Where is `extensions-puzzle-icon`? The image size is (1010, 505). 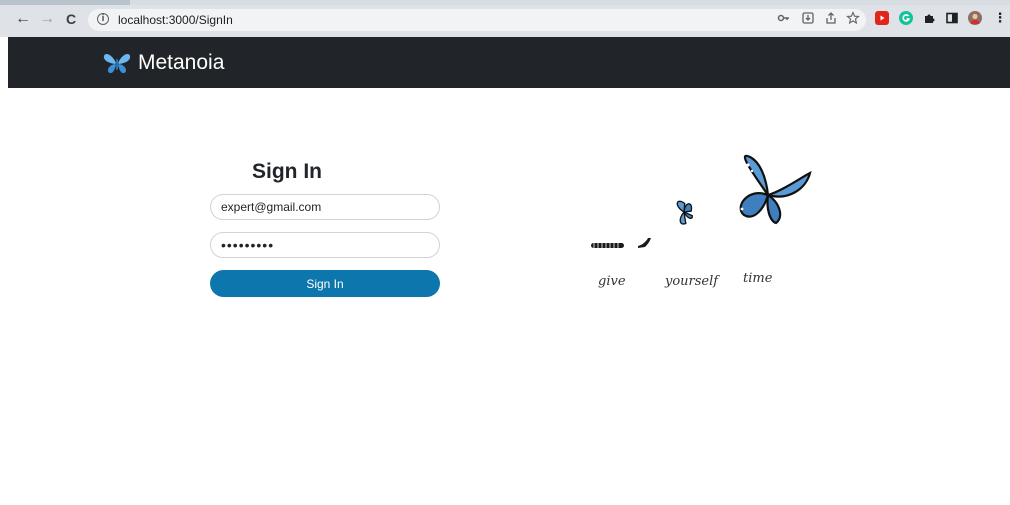 extensions-puzzle-icon is located at coordinates (929, 18).